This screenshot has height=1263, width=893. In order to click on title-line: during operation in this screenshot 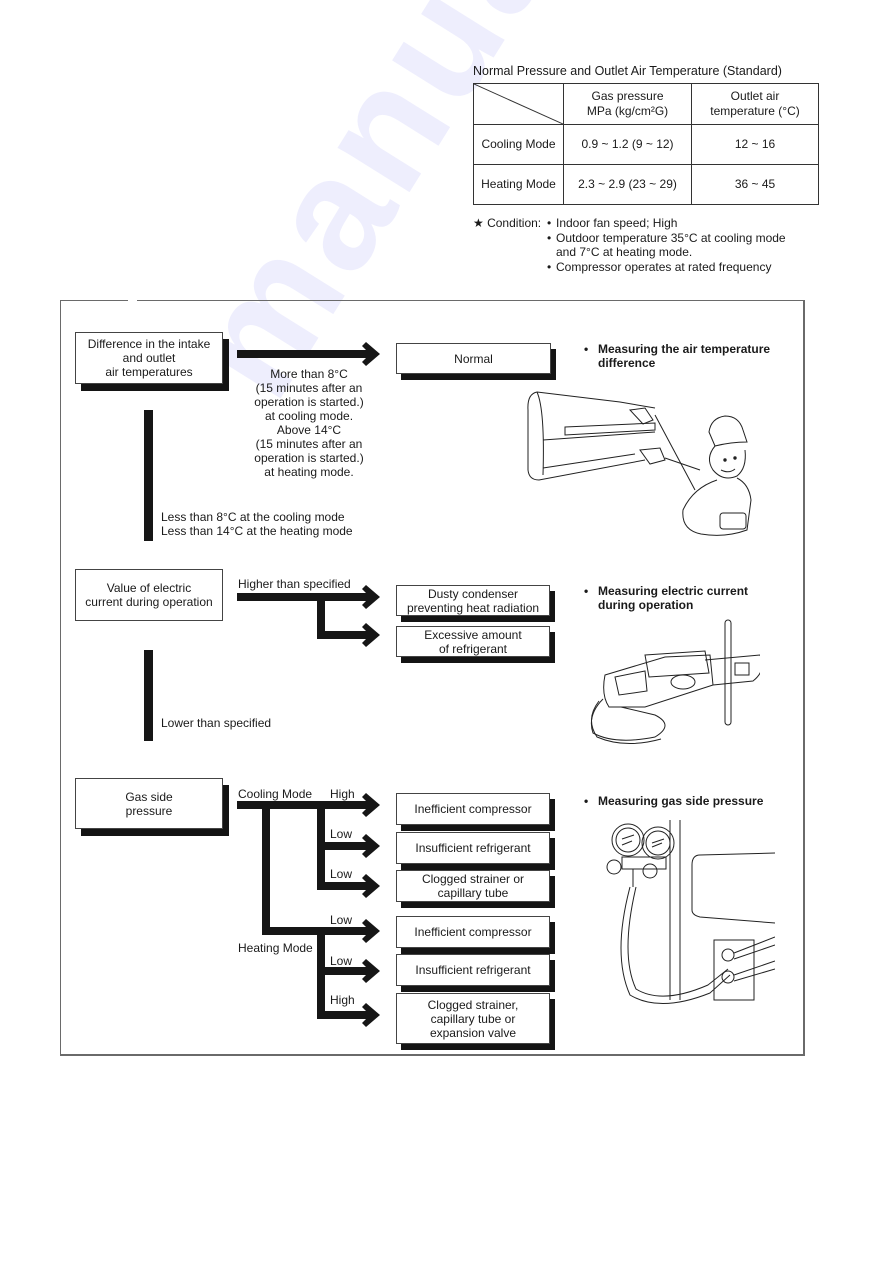, I will do `click(646, 605)`.